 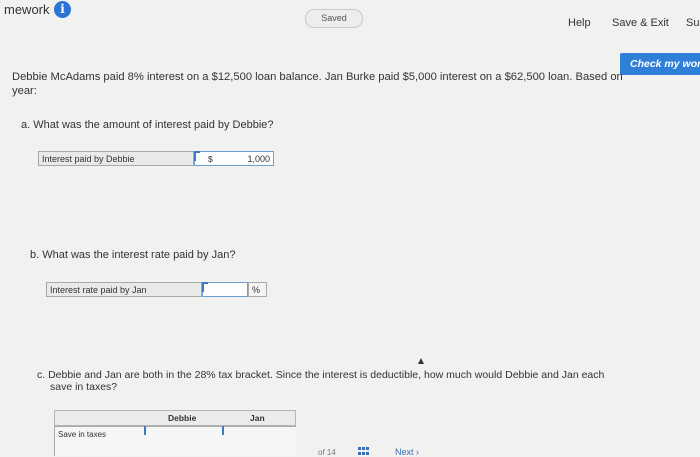 I want to click on info-icon: i, so click(x=62, y=9).